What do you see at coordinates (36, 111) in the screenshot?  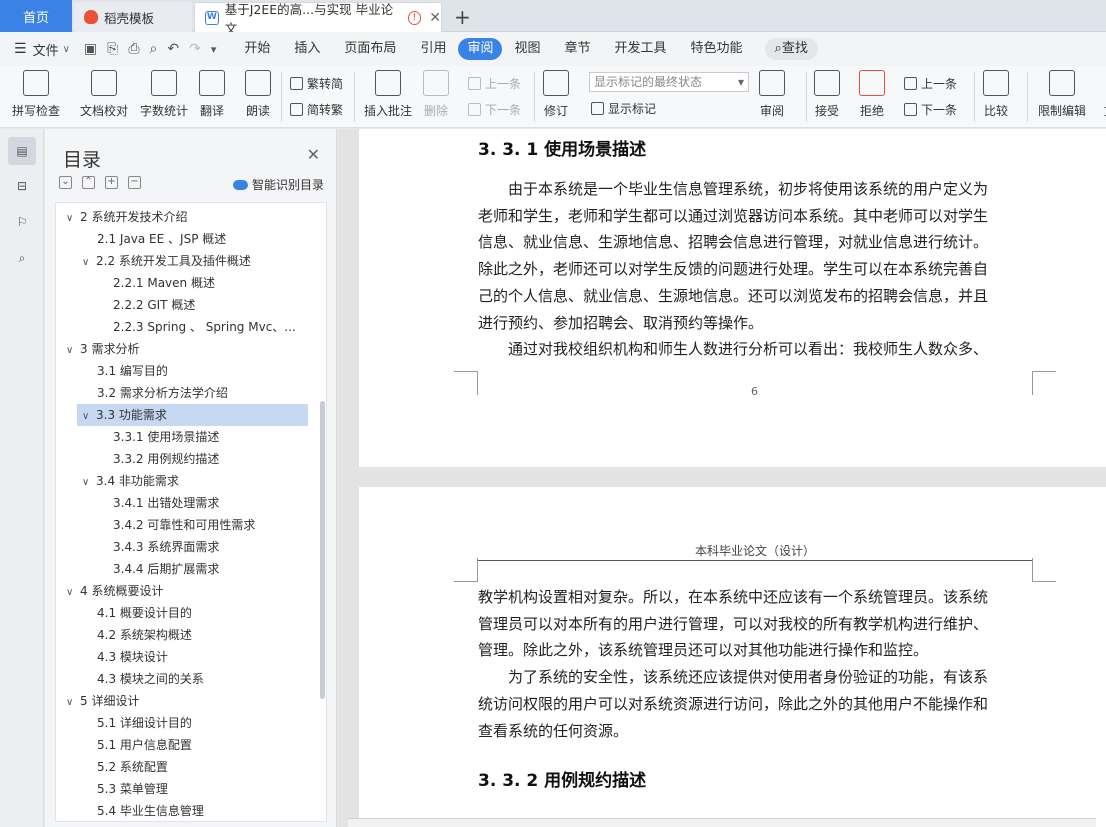 I see `spellcheck-label: 拼写检查` at bounding box center [36, 111].